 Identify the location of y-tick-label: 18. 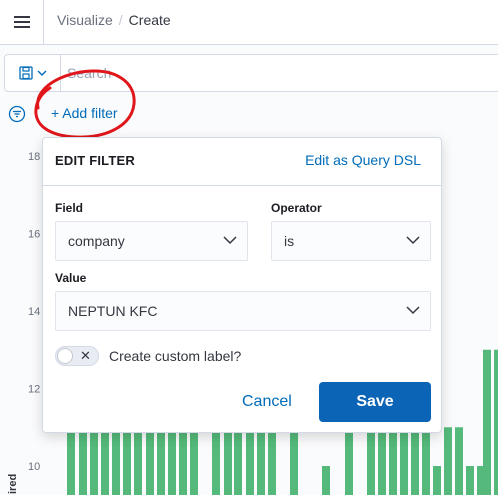
(34, 157).